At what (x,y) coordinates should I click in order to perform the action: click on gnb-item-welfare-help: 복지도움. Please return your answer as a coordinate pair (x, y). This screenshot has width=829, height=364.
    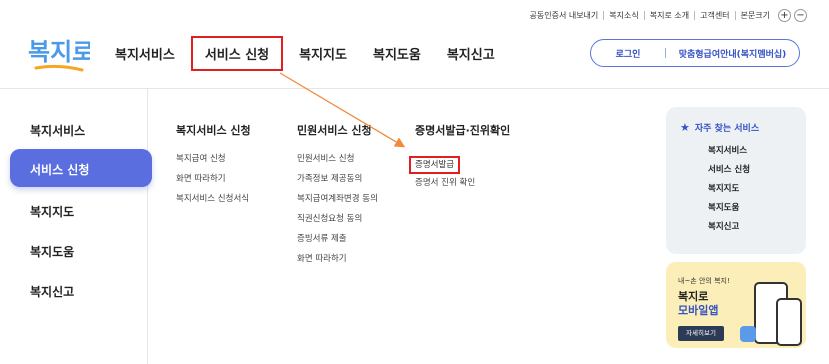
    Looking at the image, I should click on (397, 53).